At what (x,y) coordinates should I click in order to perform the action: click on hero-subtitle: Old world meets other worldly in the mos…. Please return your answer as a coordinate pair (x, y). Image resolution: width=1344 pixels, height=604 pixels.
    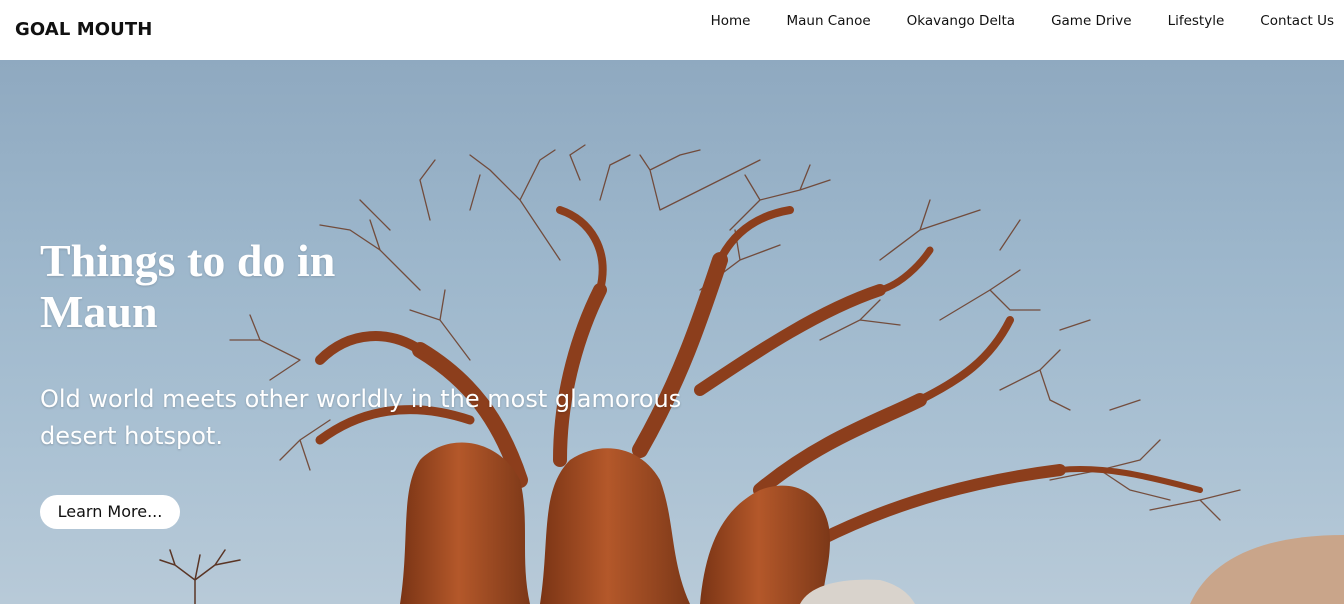
    Looking at the image, I should click on (361, 417).